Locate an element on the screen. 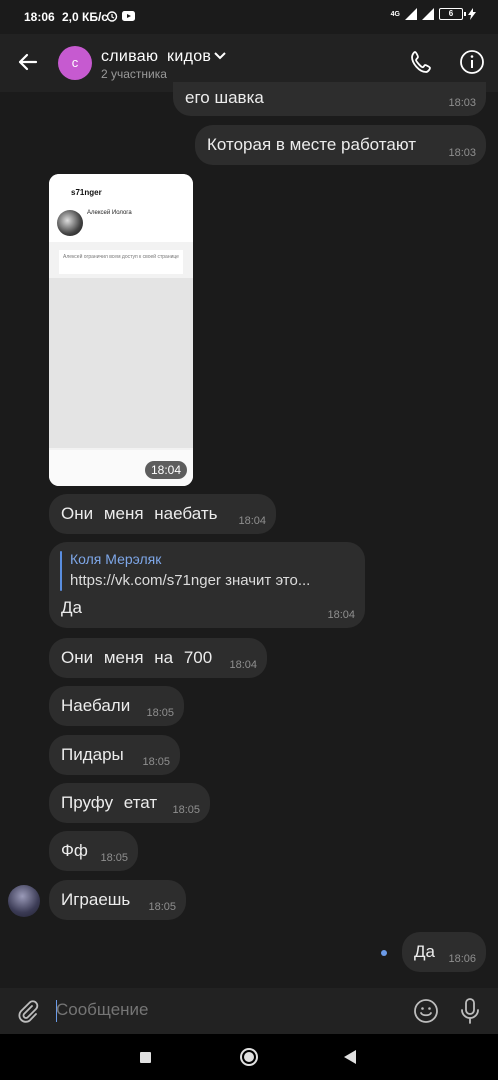  message-bubble-outgoing: Да 18:06 is located at coordinates (444, 952).